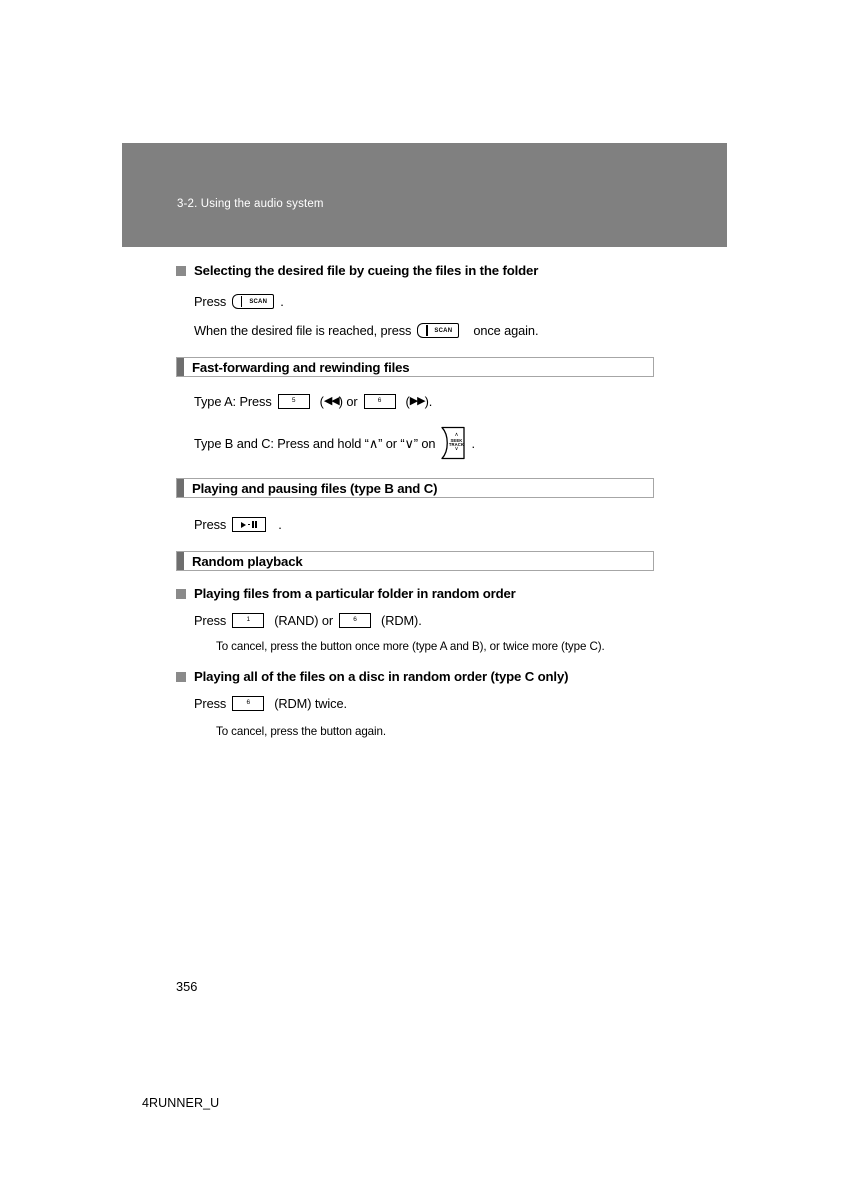 The image size is (848, 1200). I want to click on rdm-twice-label: (RDM) twice., so click(310, 703).